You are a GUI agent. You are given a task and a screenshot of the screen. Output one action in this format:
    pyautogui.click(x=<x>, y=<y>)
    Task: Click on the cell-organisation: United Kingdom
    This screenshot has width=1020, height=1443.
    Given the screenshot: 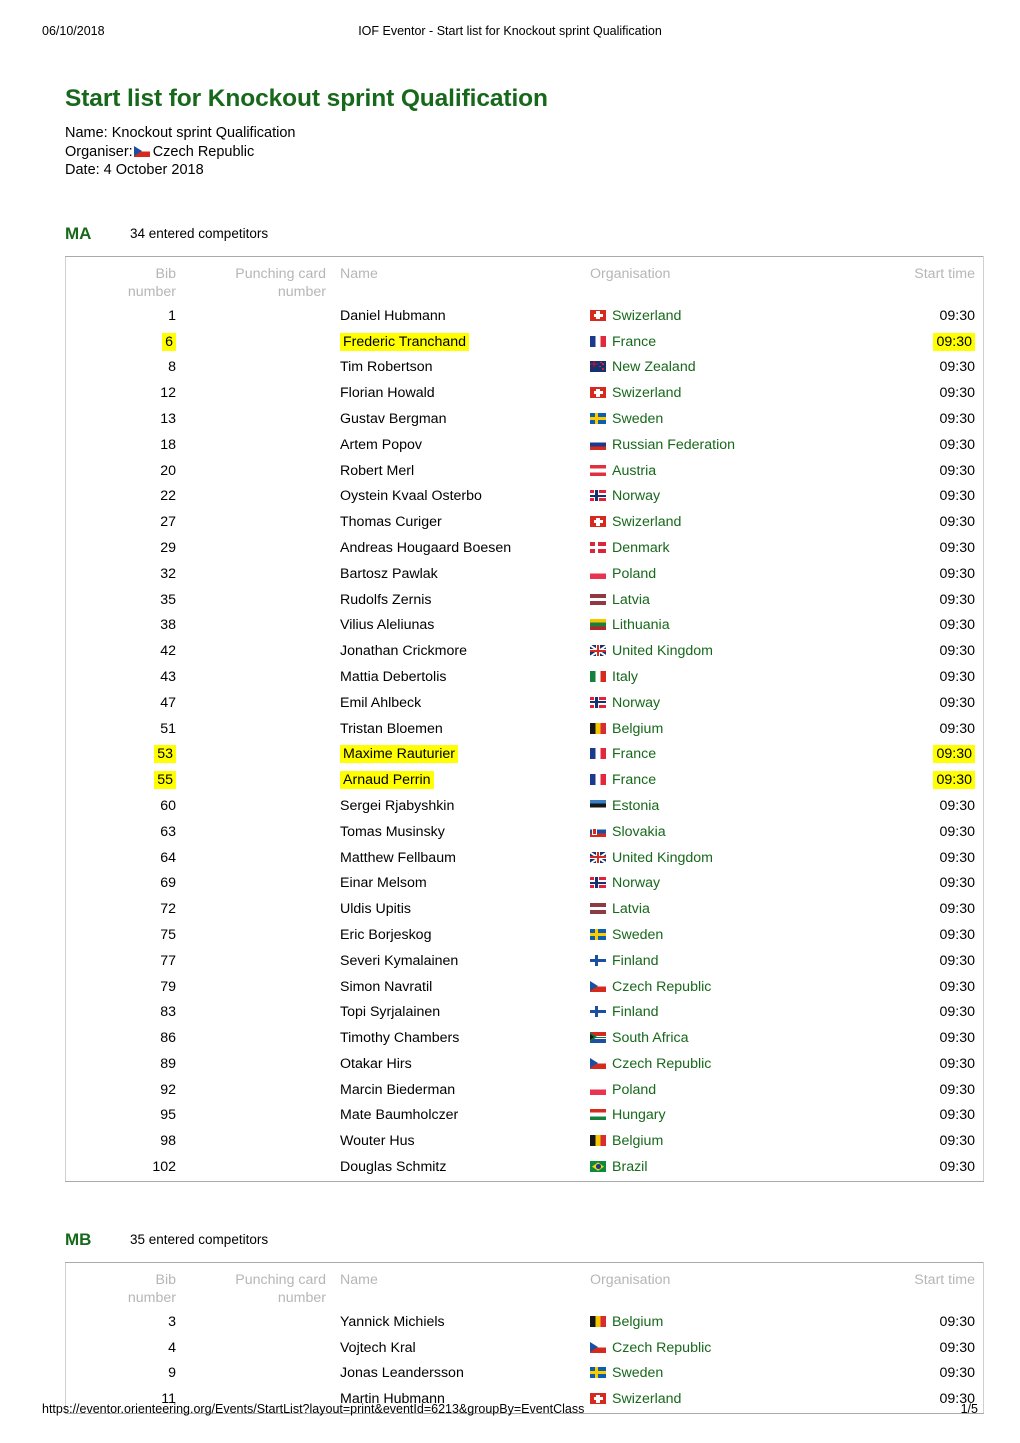 What is the action you would take?
    pyautogui.click(x=727, y=652)
    